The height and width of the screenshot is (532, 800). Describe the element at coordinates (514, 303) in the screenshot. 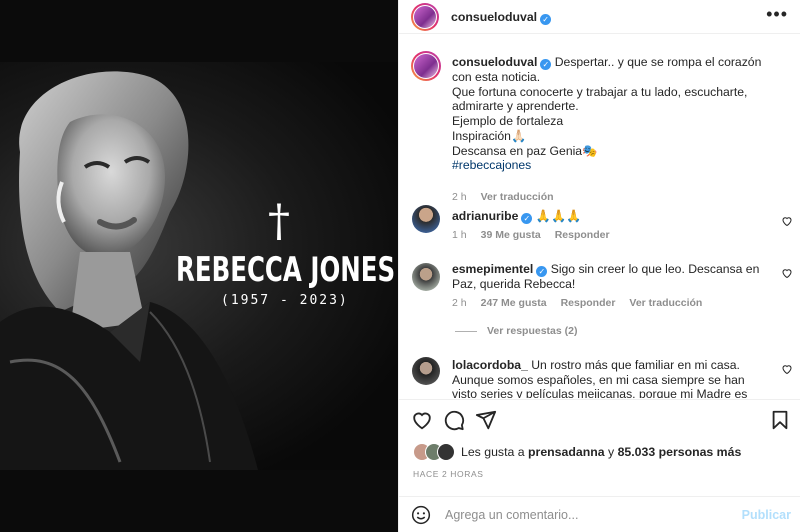

I see `comment-likes: 247 Me gusta` at that location.